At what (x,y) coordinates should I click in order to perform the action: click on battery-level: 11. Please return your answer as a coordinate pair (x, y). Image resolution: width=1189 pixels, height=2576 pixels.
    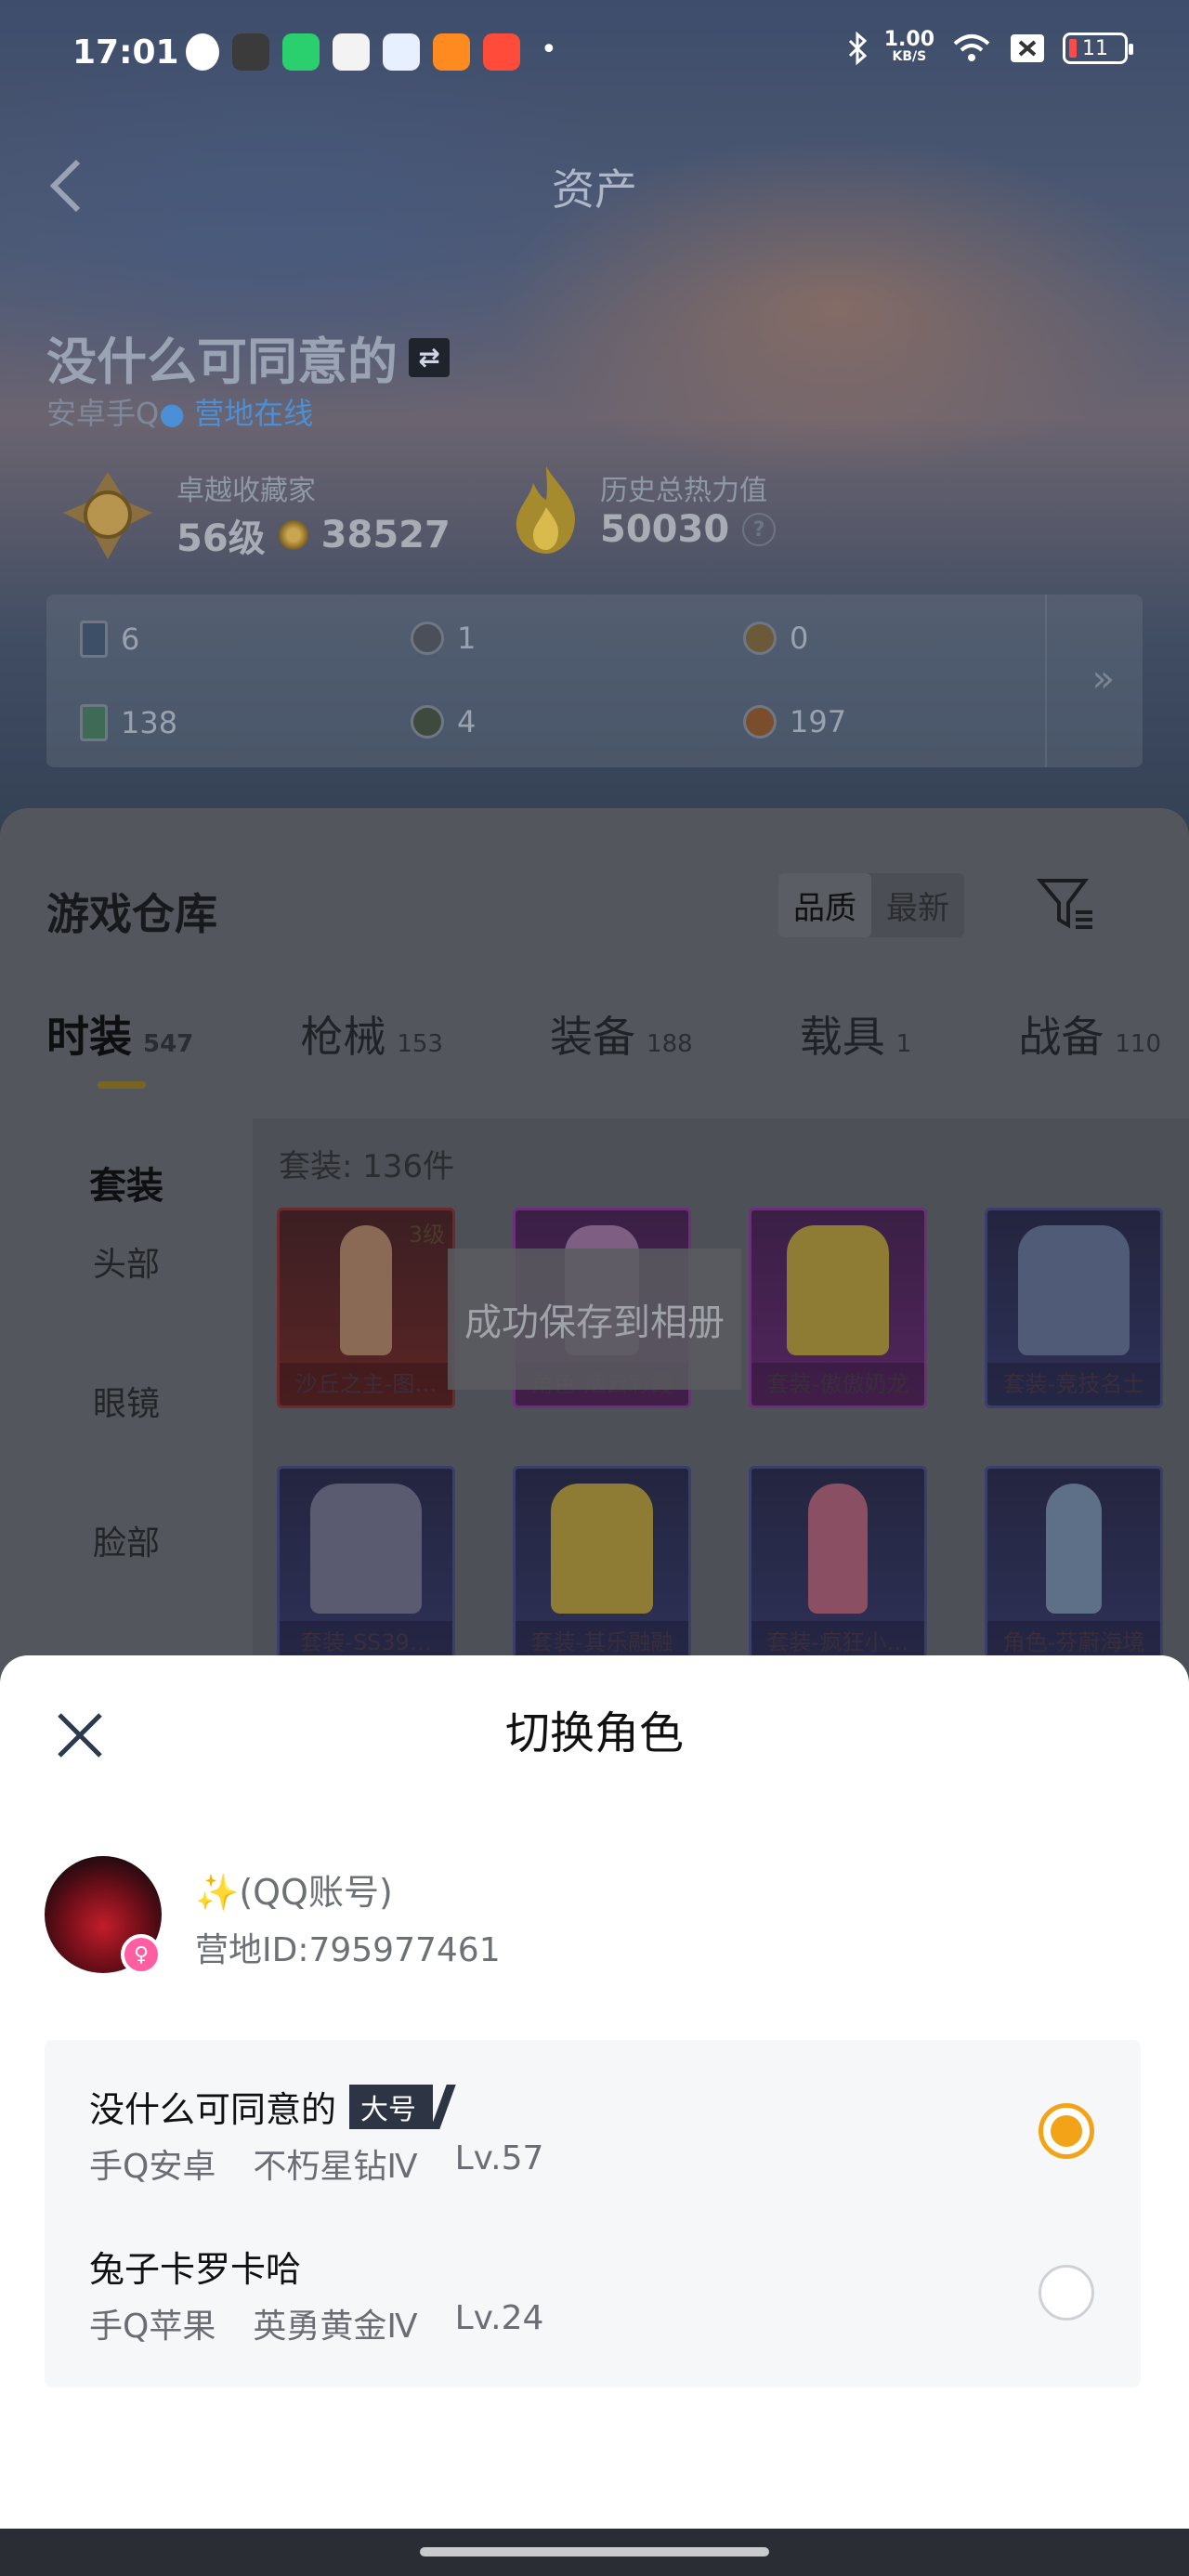
    Looking at the image, I should click on (1095, 48).